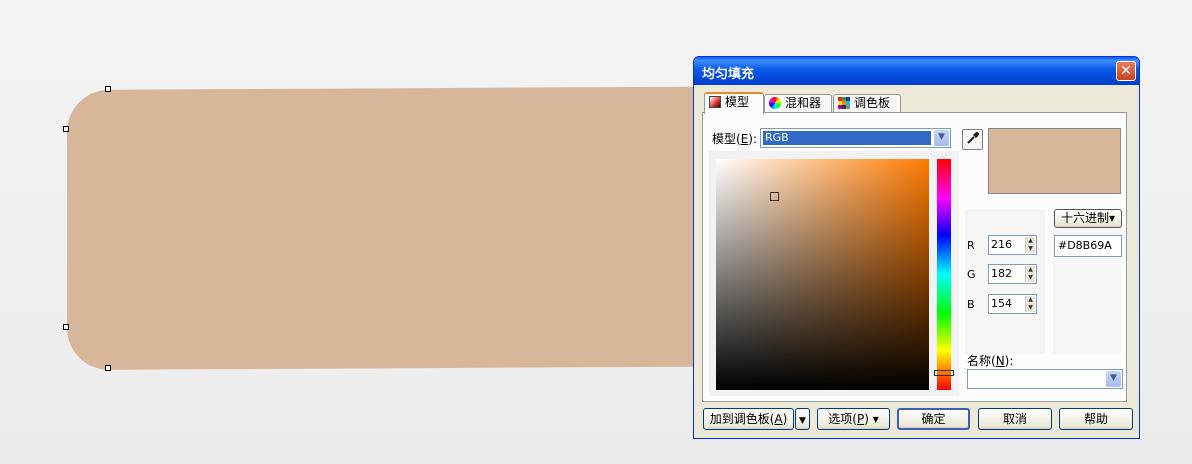 The width and height of the screenshot is (1192, 464). What do you see at coordinates (1001, 244) in the screenshot?
I see `r-value: 216` at bounding box center [1001, 244].